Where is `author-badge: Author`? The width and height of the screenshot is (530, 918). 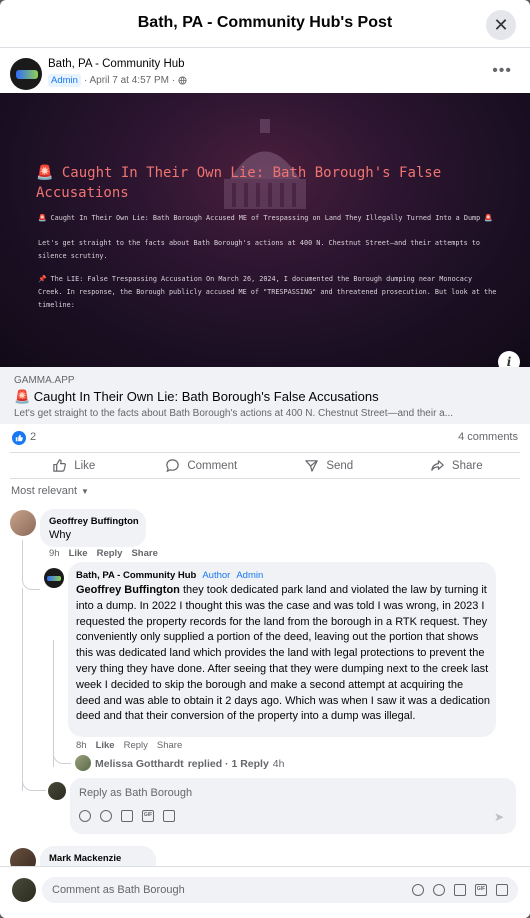 author-badge: Author is located at coordinates (216, 575).